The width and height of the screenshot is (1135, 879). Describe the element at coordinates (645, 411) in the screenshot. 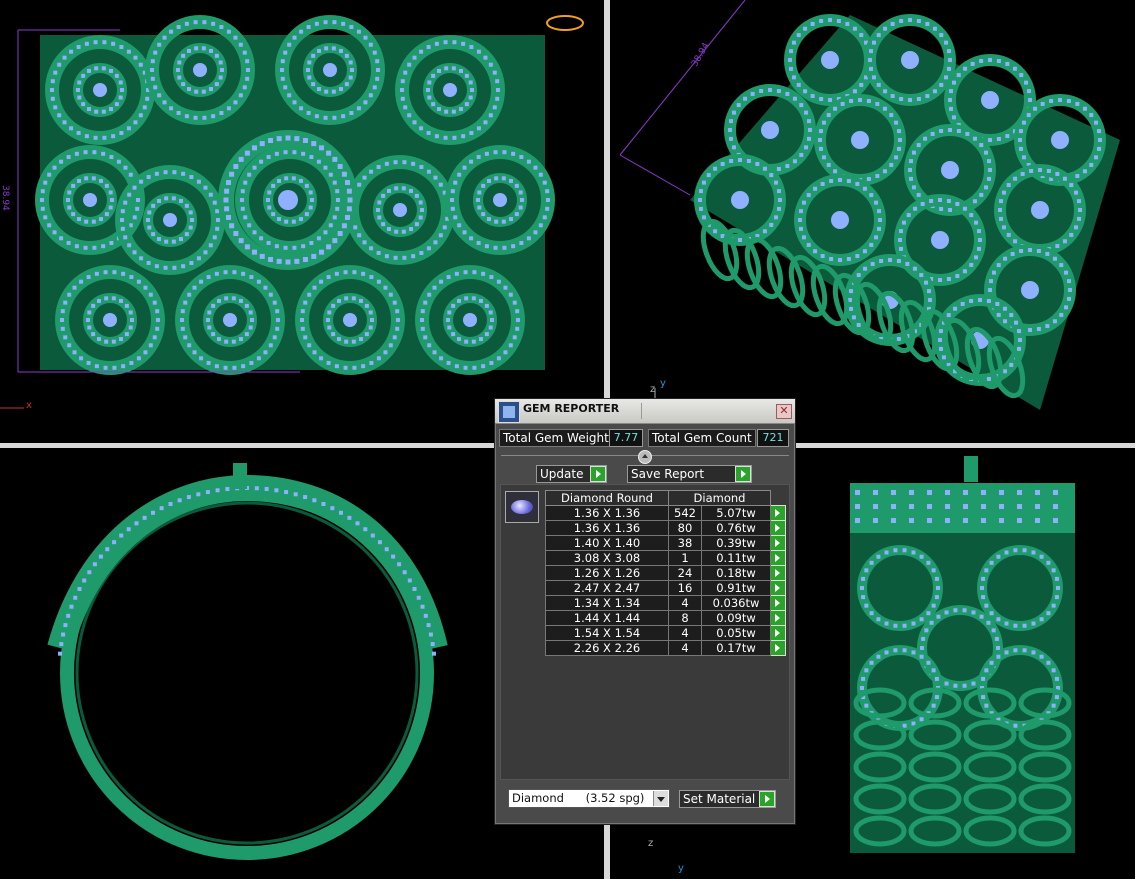

I see `panel-titlebar: GEM REPORTER ✕` at that location.